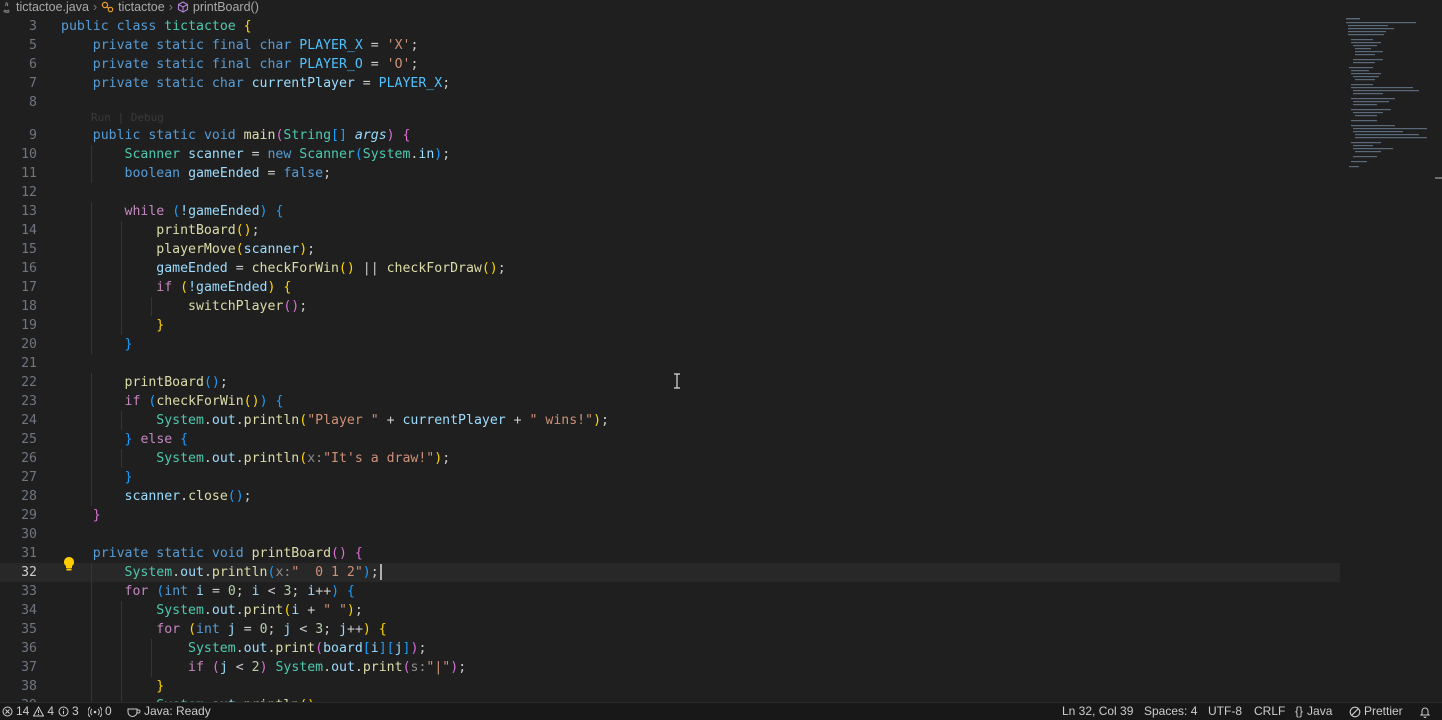  I want to click on indentation-selector: Spaces: 4, so click(1170, 711).